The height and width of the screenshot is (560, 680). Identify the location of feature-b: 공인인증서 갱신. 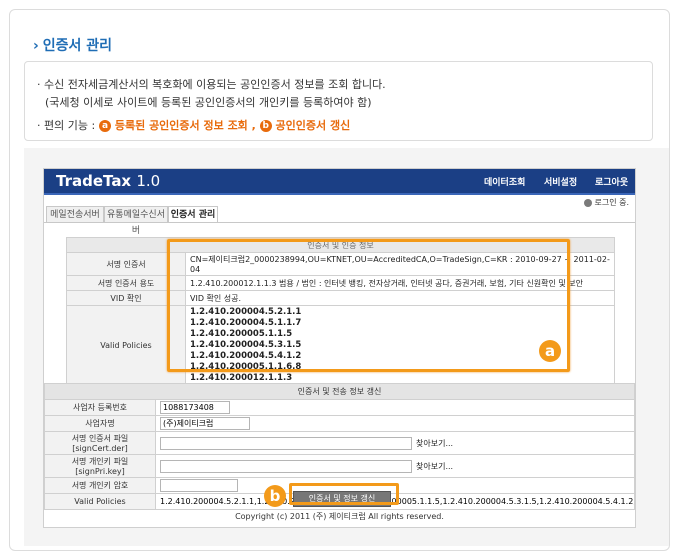
(313, 125).